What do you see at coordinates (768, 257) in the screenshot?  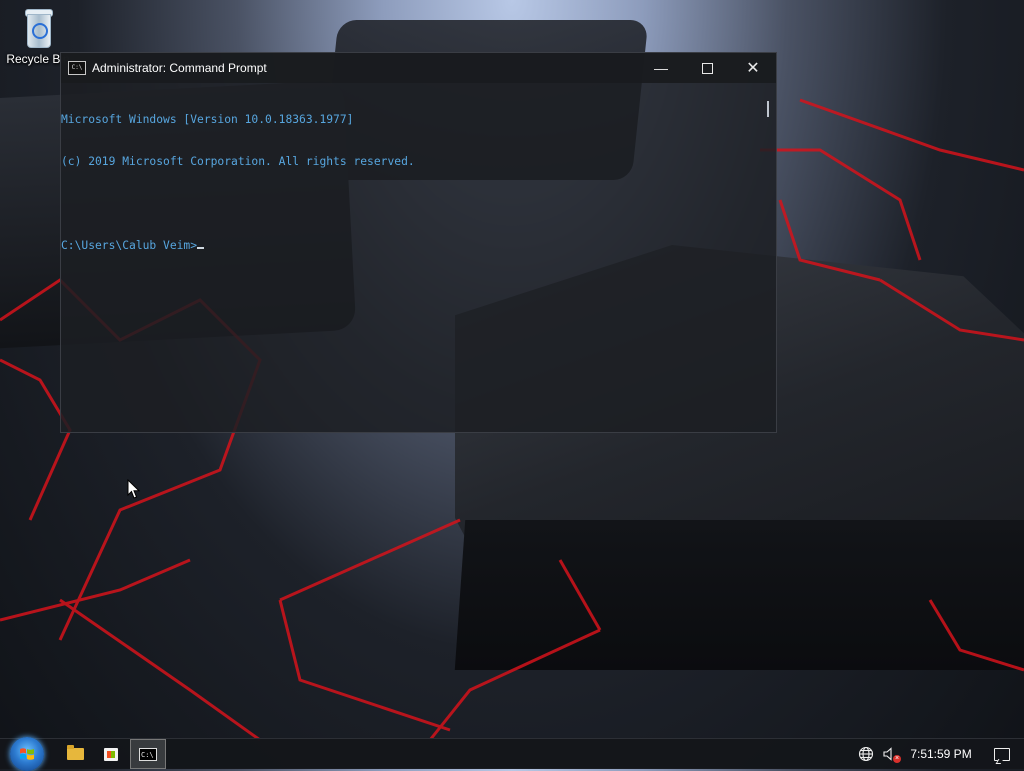 I see `vertical-scrollbar` at bounding box center [768, 257].